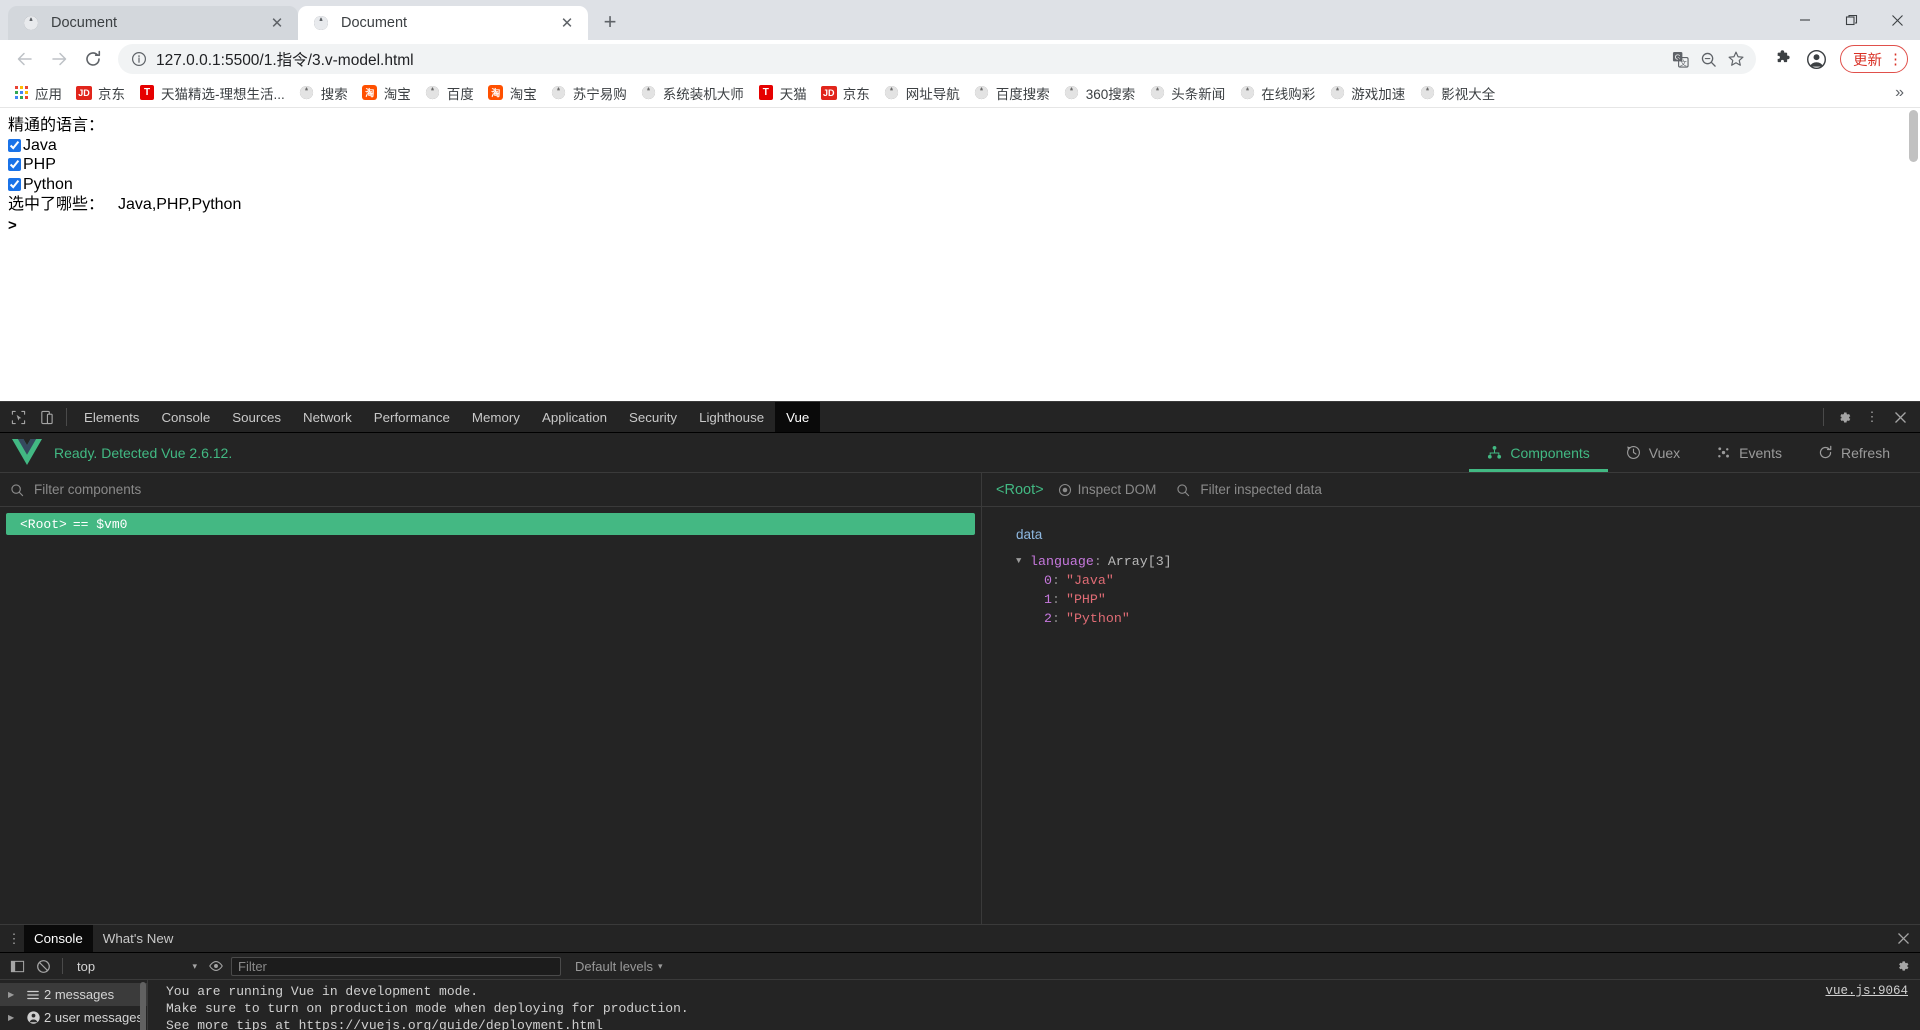  What do you see at coordinates (1277, 93) in the screenshot?
I see `bookmark-online-lottery: 在线购彩` at bounding box center [1277, 93].